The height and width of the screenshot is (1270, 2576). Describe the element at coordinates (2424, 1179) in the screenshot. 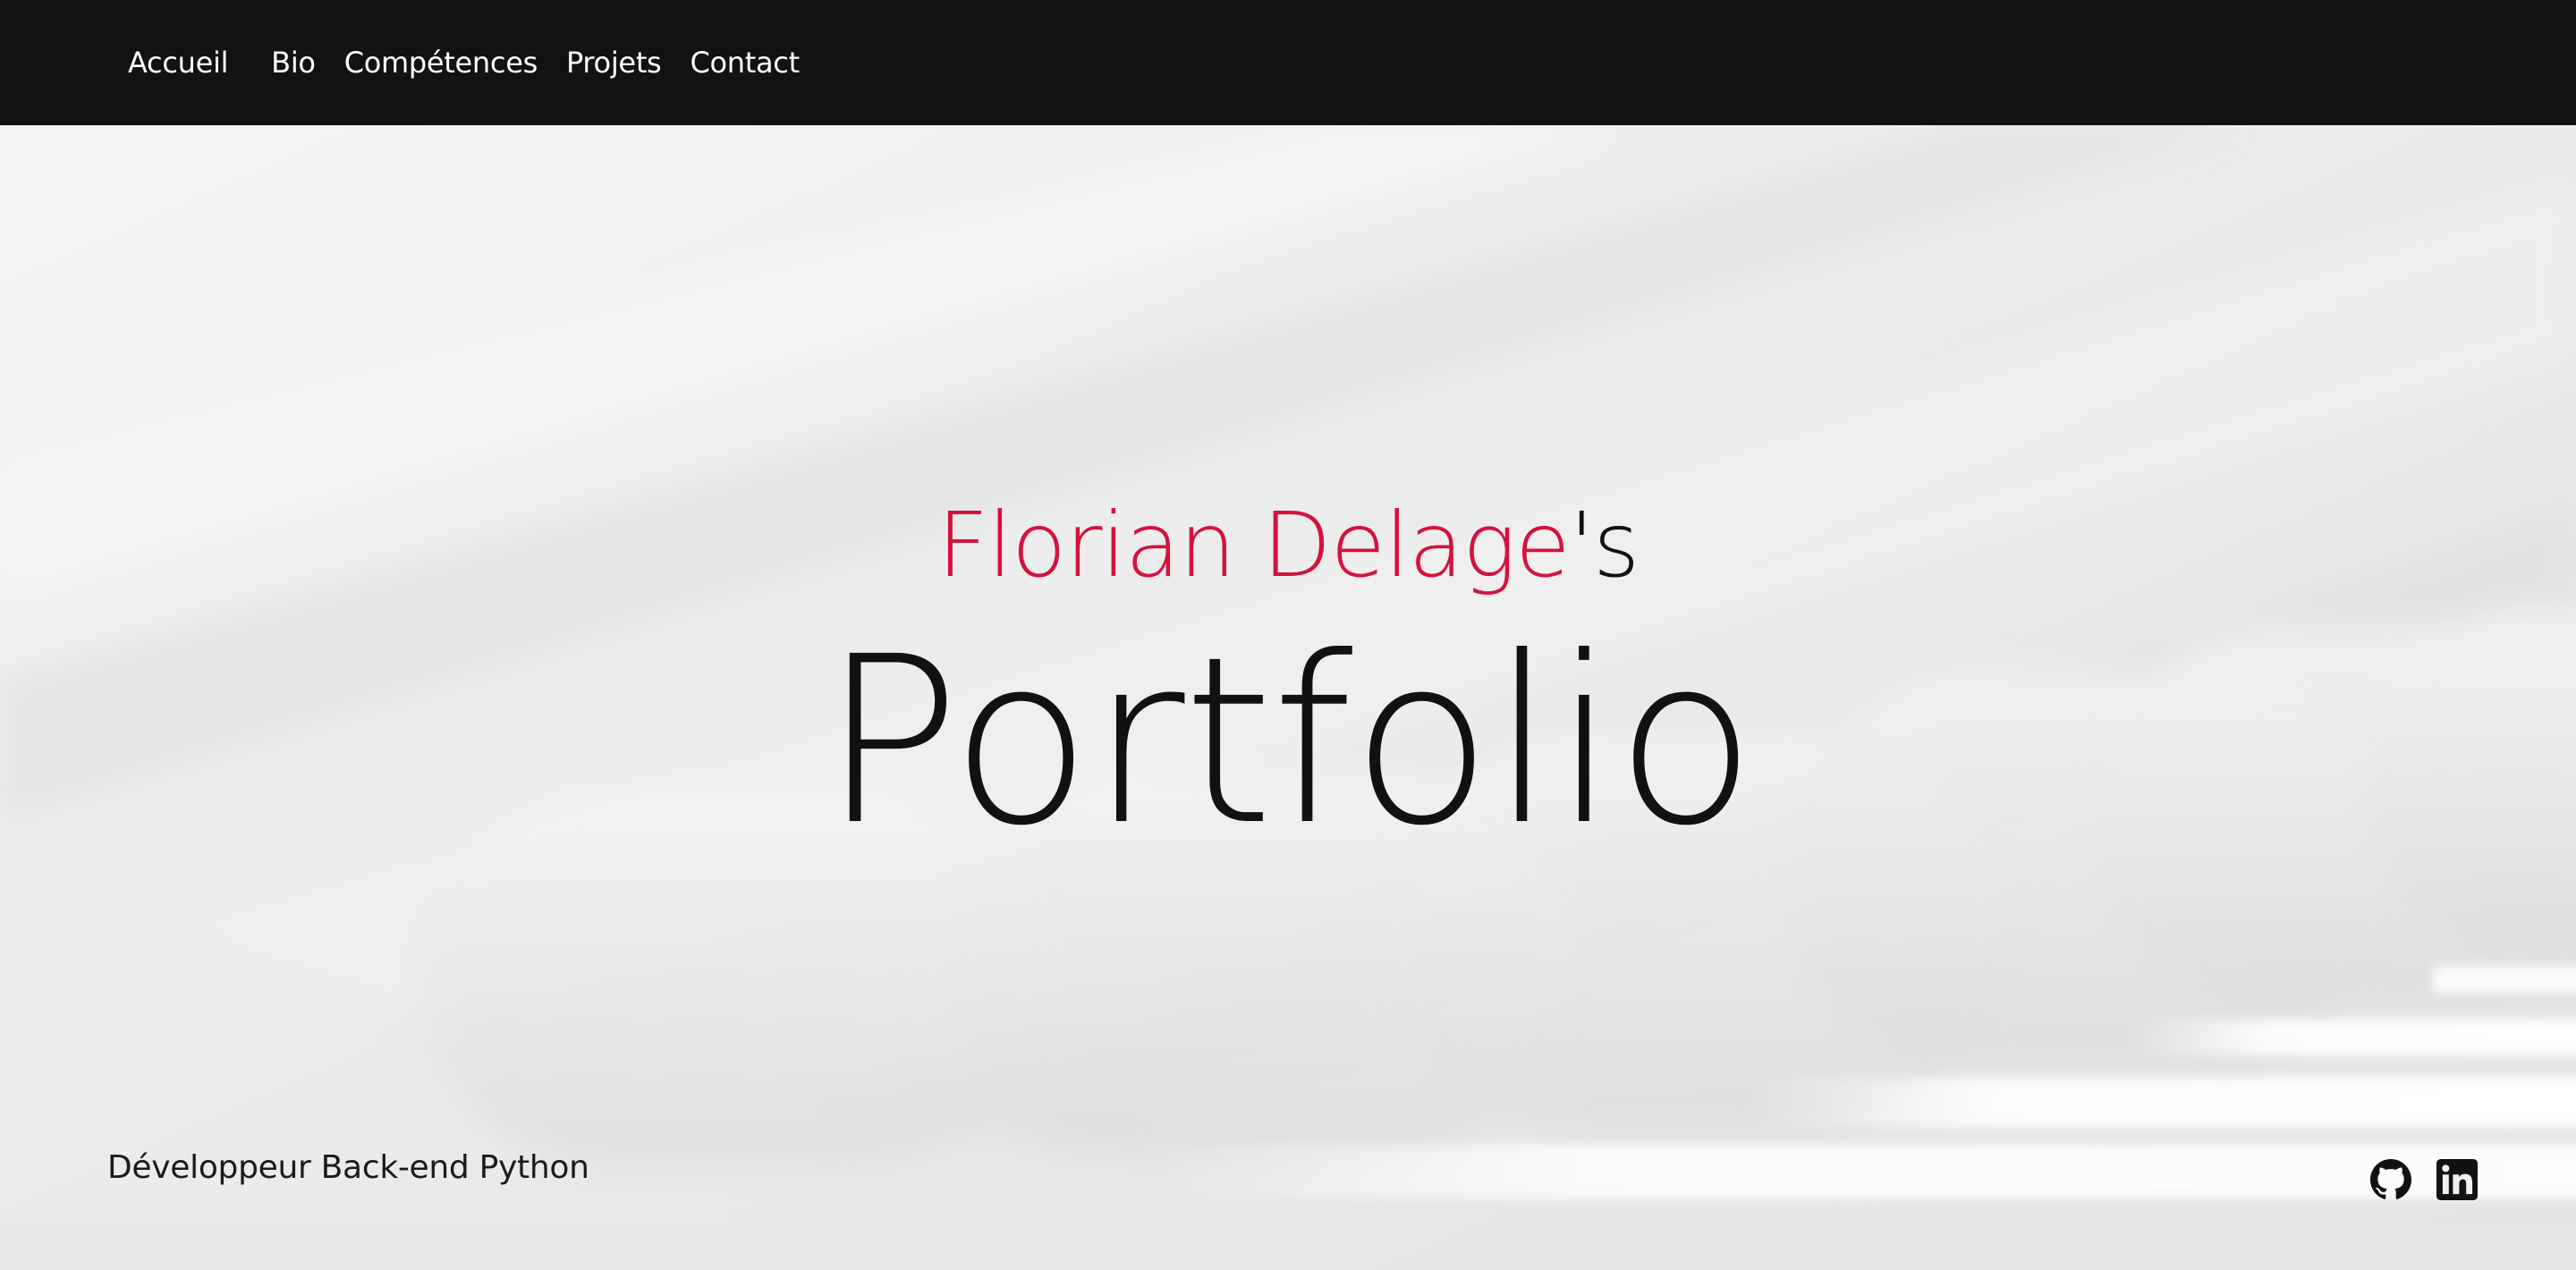

I see `social-links` at that location.